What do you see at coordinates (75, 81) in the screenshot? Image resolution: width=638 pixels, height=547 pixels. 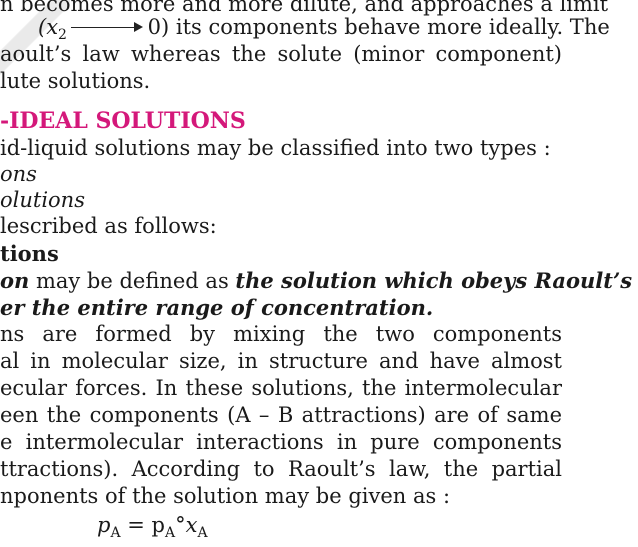 I see `text-line: lute solutions.` at bounding box center [75, 81].